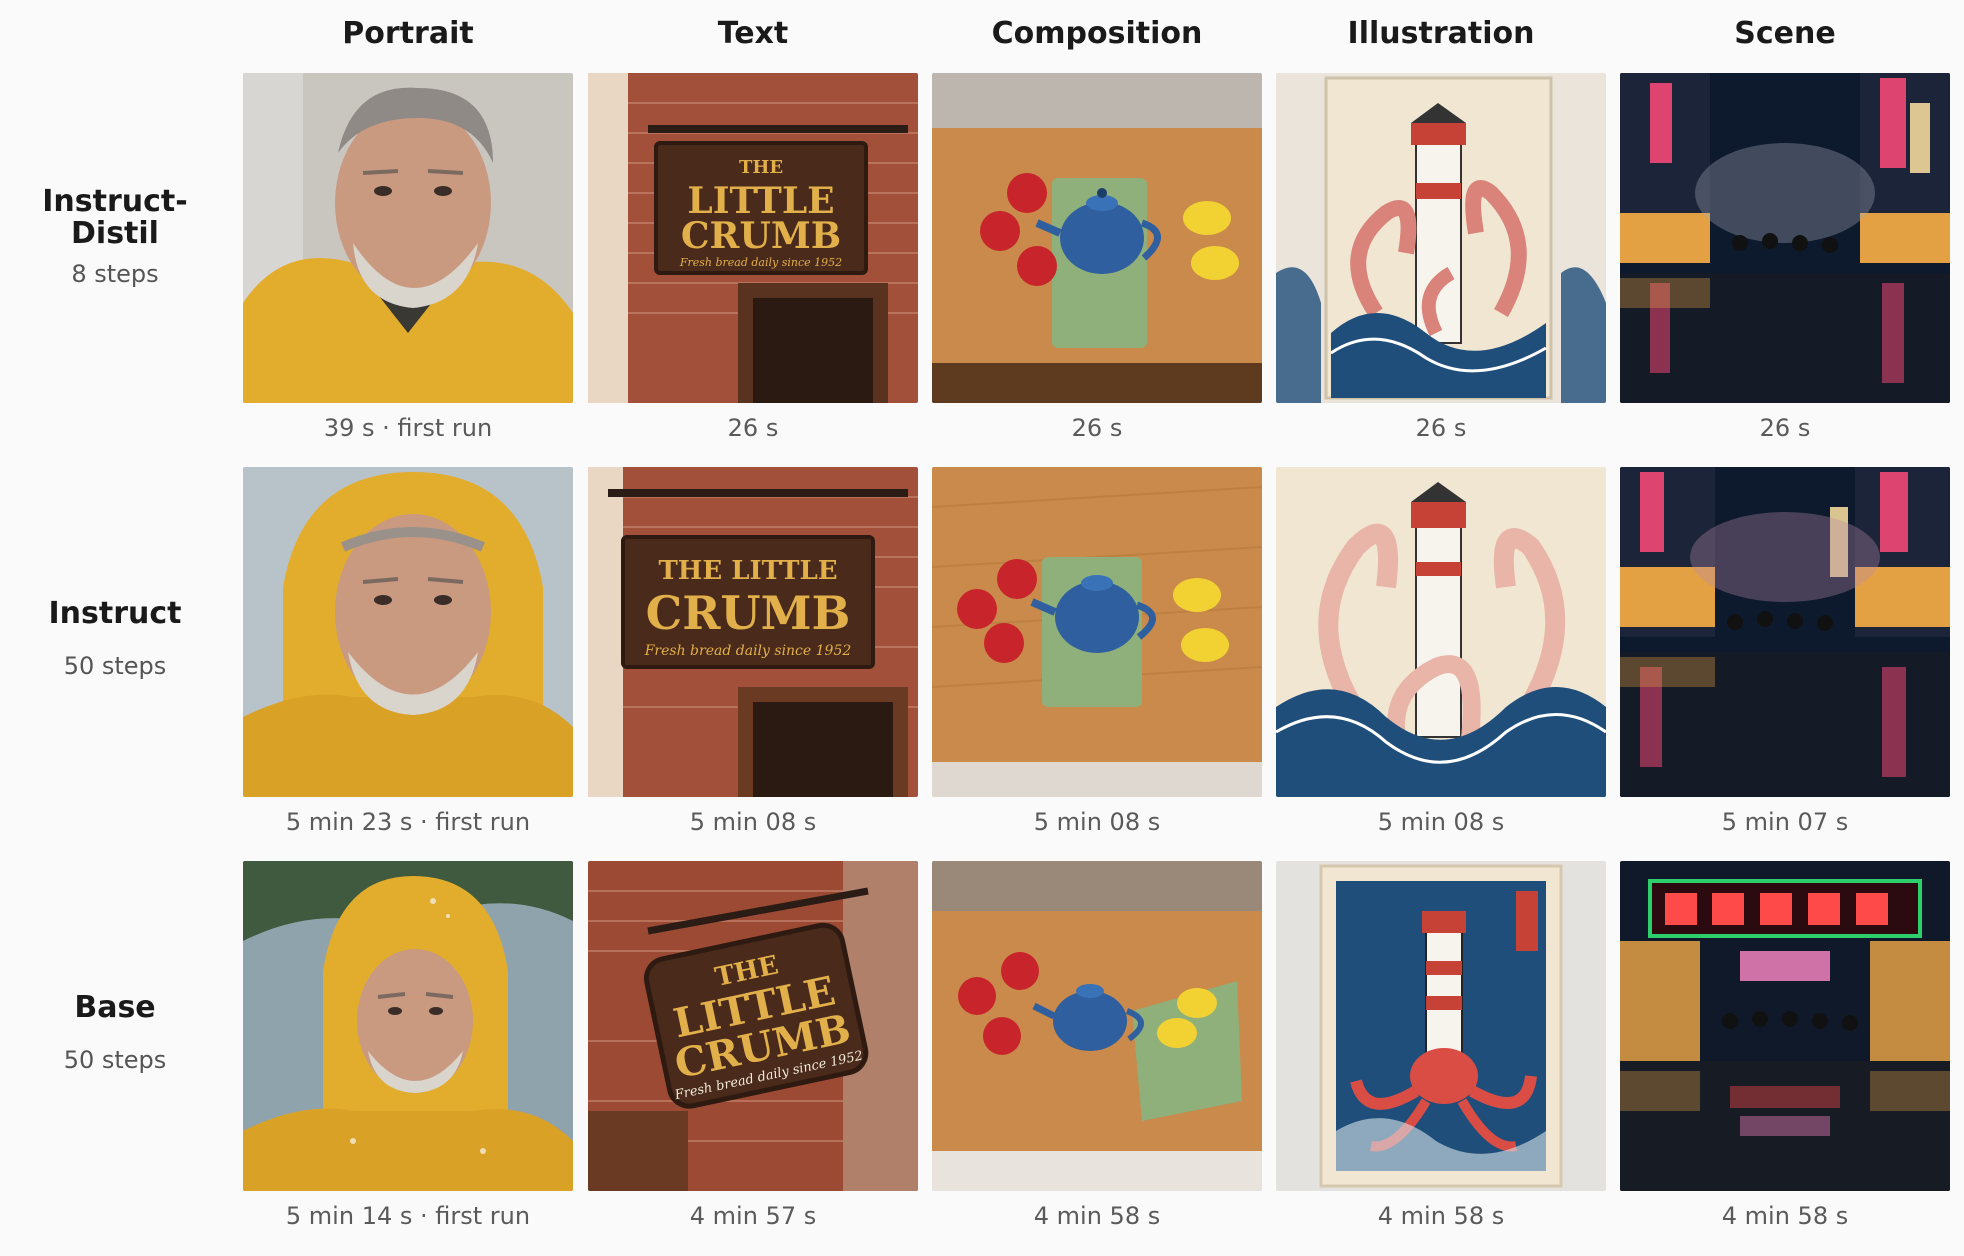  I want to click on svg-text: THE LITTLE, so click(747, 571).